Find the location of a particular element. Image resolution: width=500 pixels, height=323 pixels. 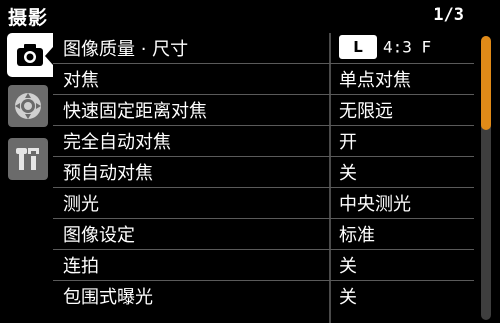

camera-icon is located at coordinates (30, 55).